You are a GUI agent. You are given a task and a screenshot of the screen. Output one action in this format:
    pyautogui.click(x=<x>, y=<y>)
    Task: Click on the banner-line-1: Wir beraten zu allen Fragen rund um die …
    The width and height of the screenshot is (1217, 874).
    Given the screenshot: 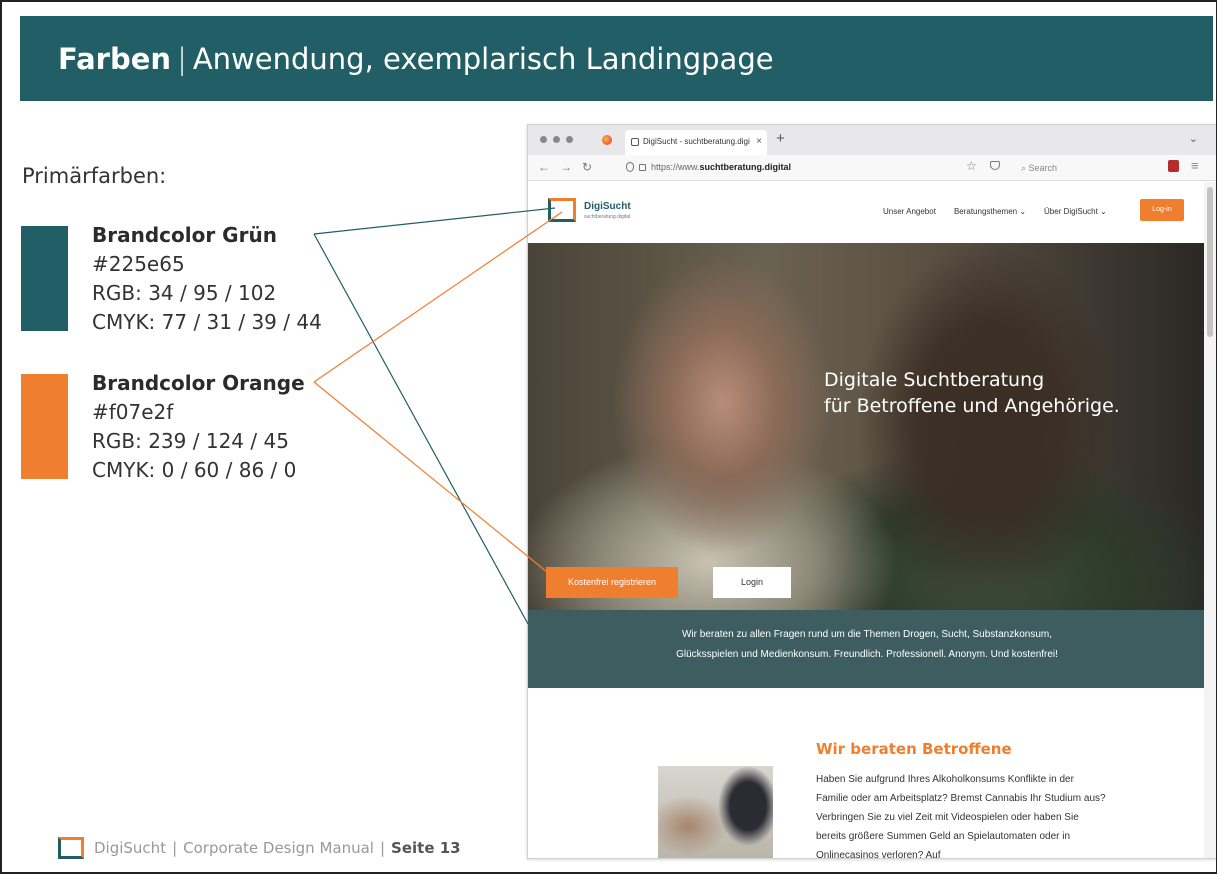 What is the action you would take?
    pyautogui.click(x=866, y=634)
    